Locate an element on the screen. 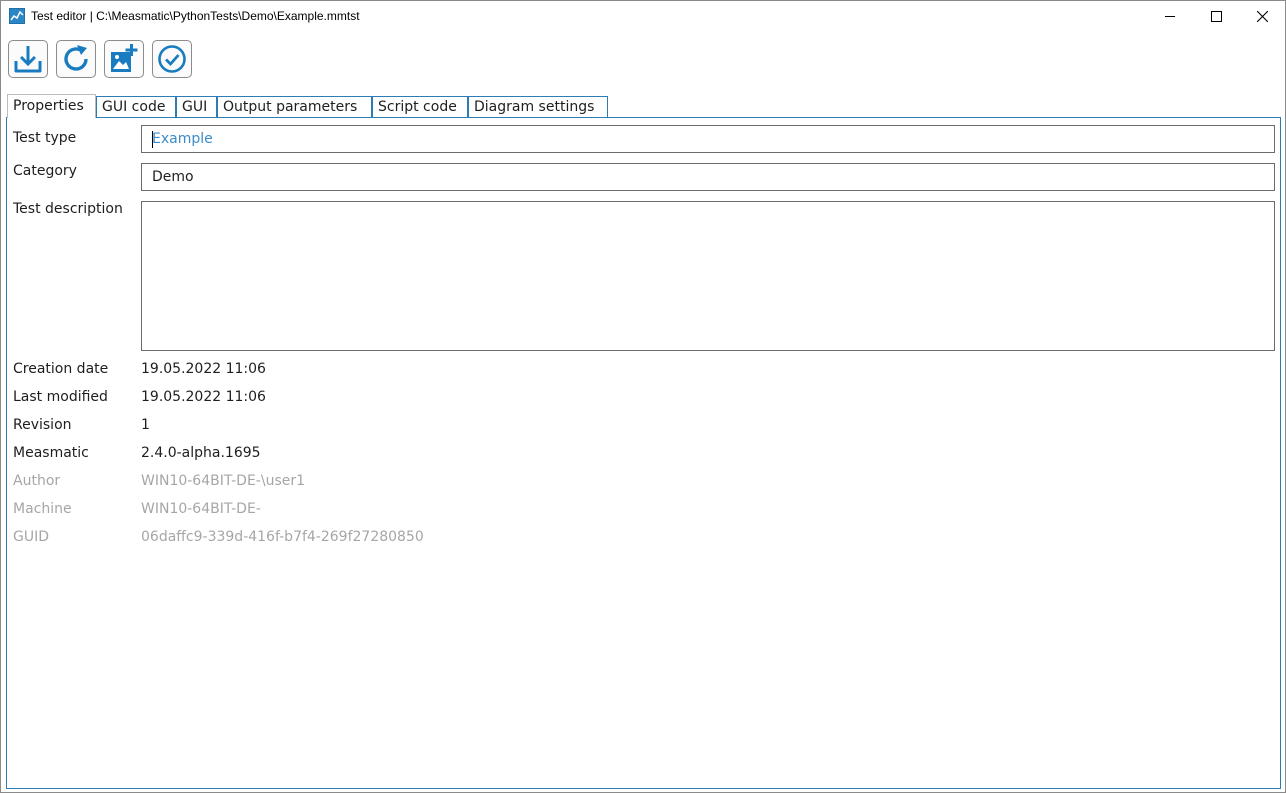 The width and height of the screenshot is (1286, 793). minimize-icon is located at coordinates (1170, 16).